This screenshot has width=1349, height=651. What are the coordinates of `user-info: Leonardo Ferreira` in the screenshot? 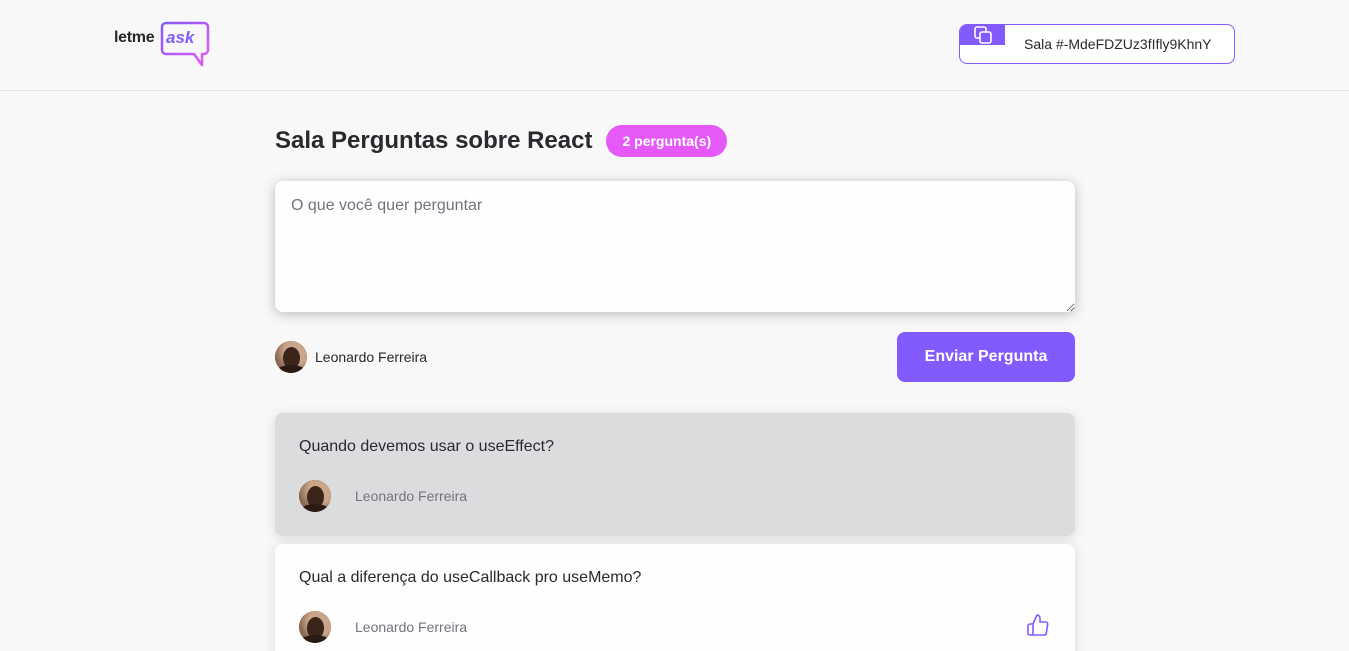 It's located at (351, 357).